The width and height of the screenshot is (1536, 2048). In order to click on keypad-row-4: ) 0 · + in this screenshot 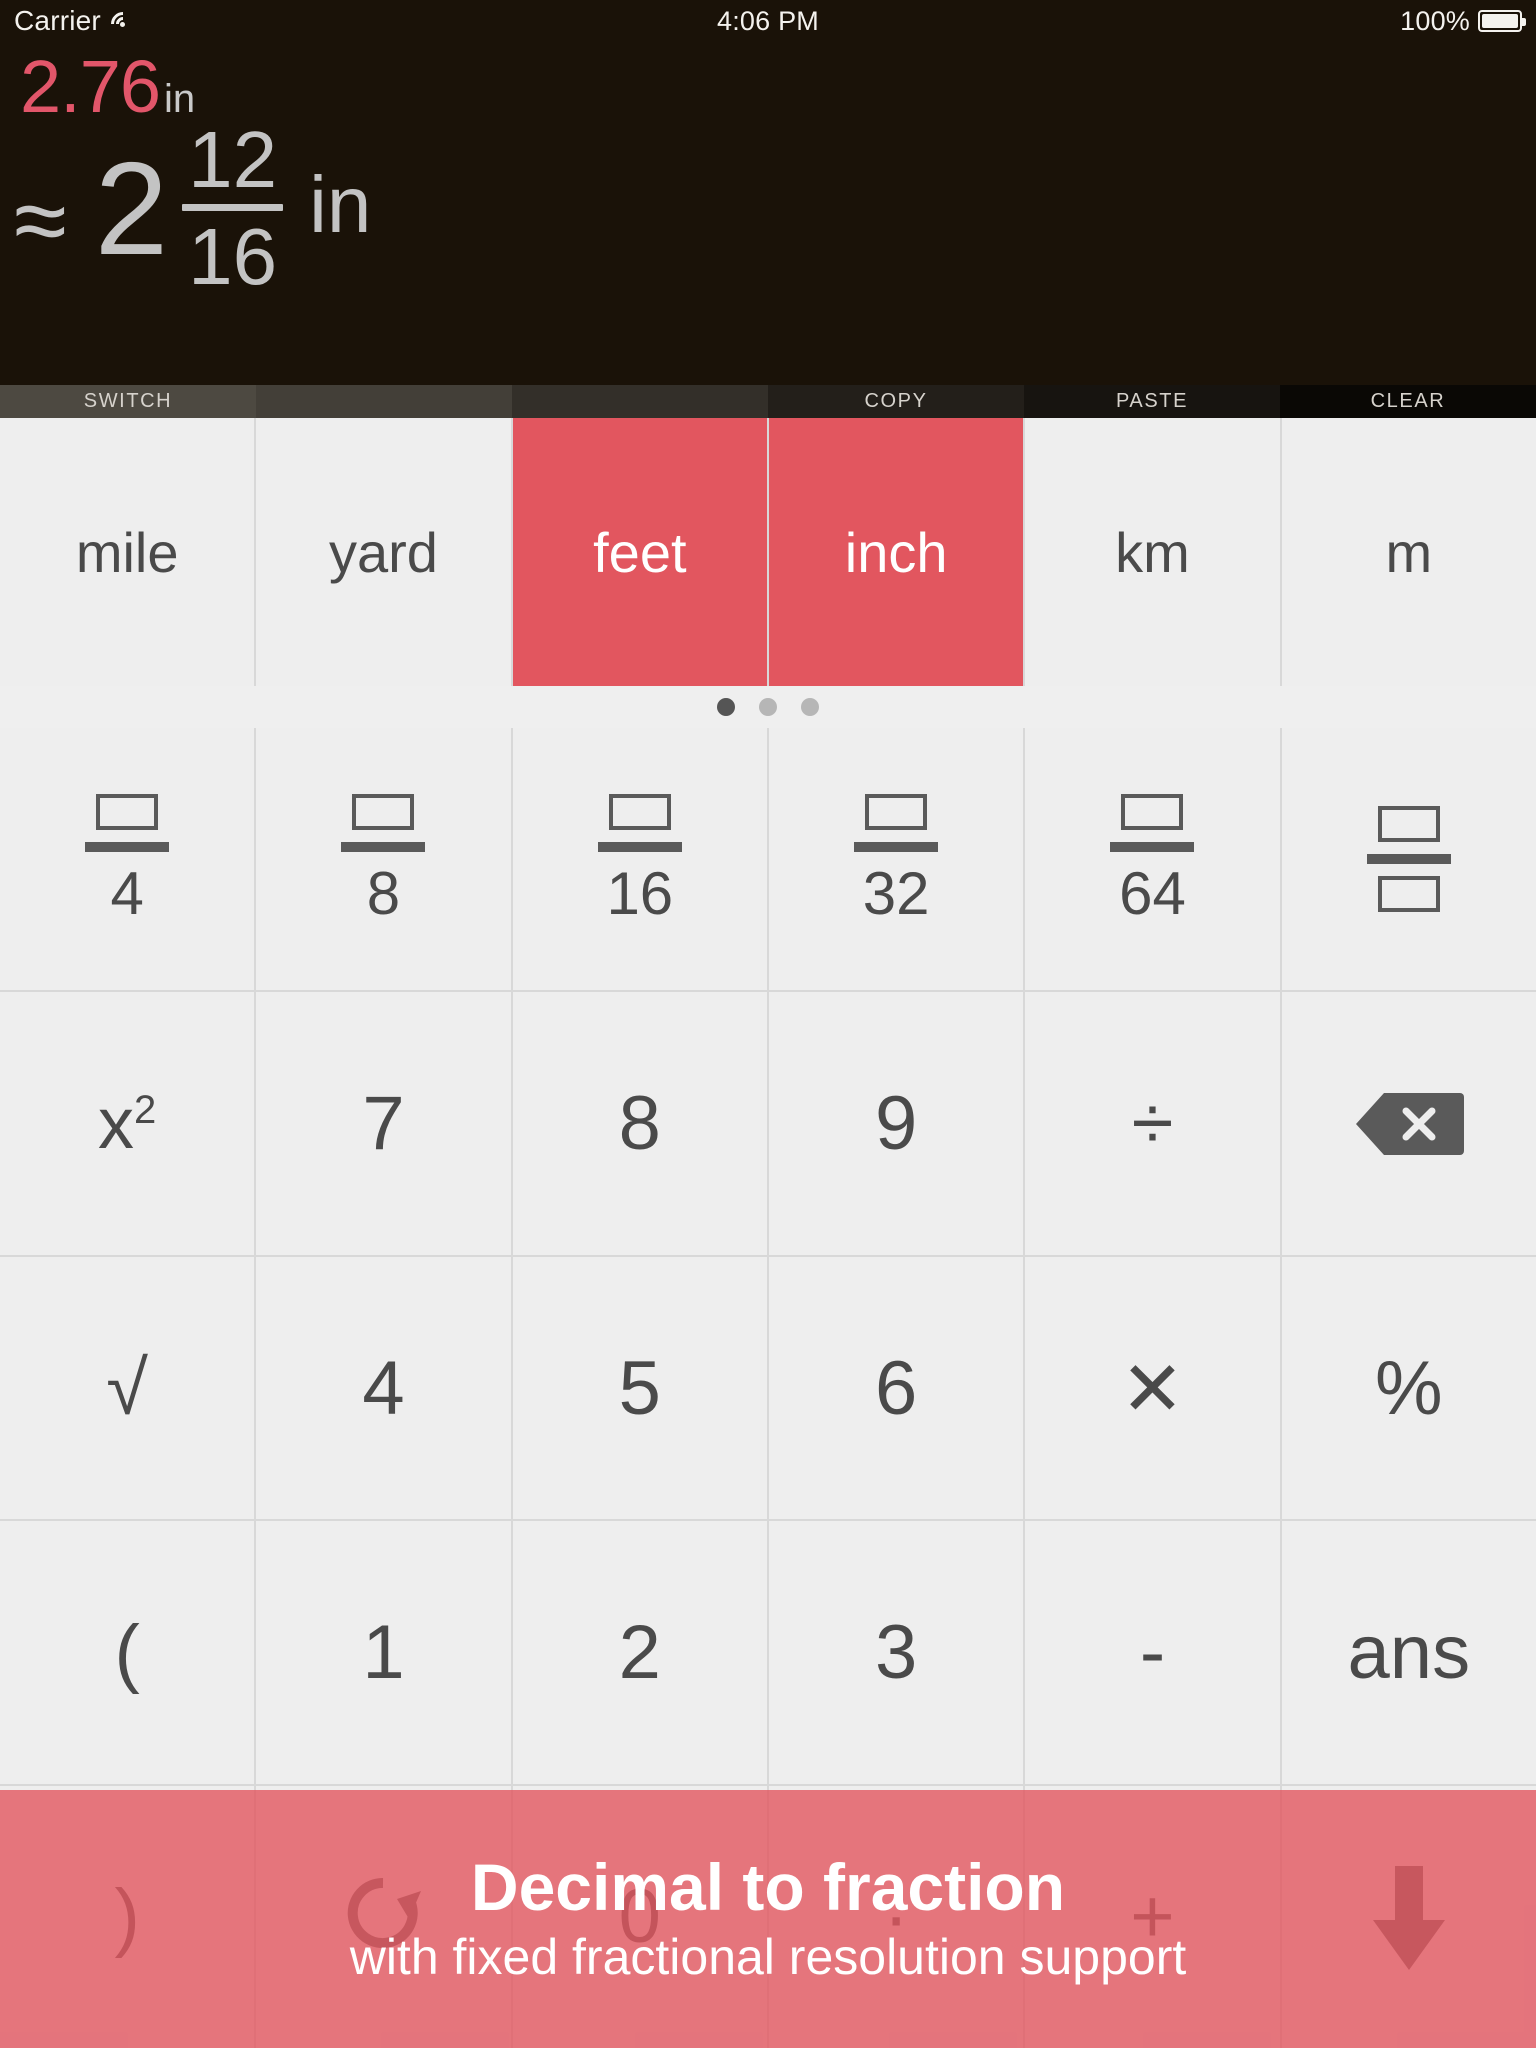, I will do `click(768, 1916)`.